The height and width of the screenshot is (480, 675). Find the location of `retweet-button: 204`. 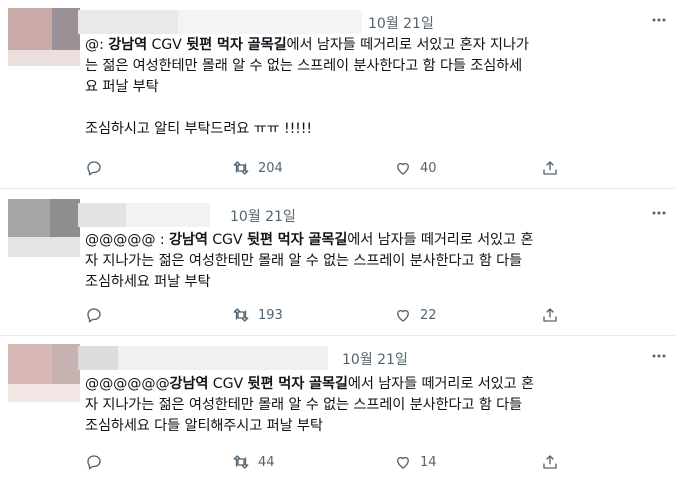

retweet-button: 204 is located at coordinates (257, 168).